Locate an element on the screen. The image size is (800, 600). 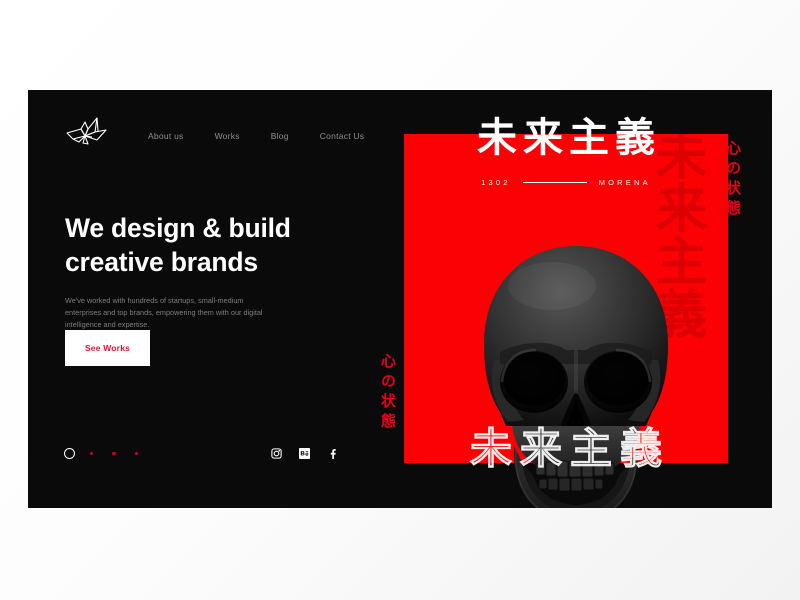
pager-dot-active is located at coordinates (69, 453).